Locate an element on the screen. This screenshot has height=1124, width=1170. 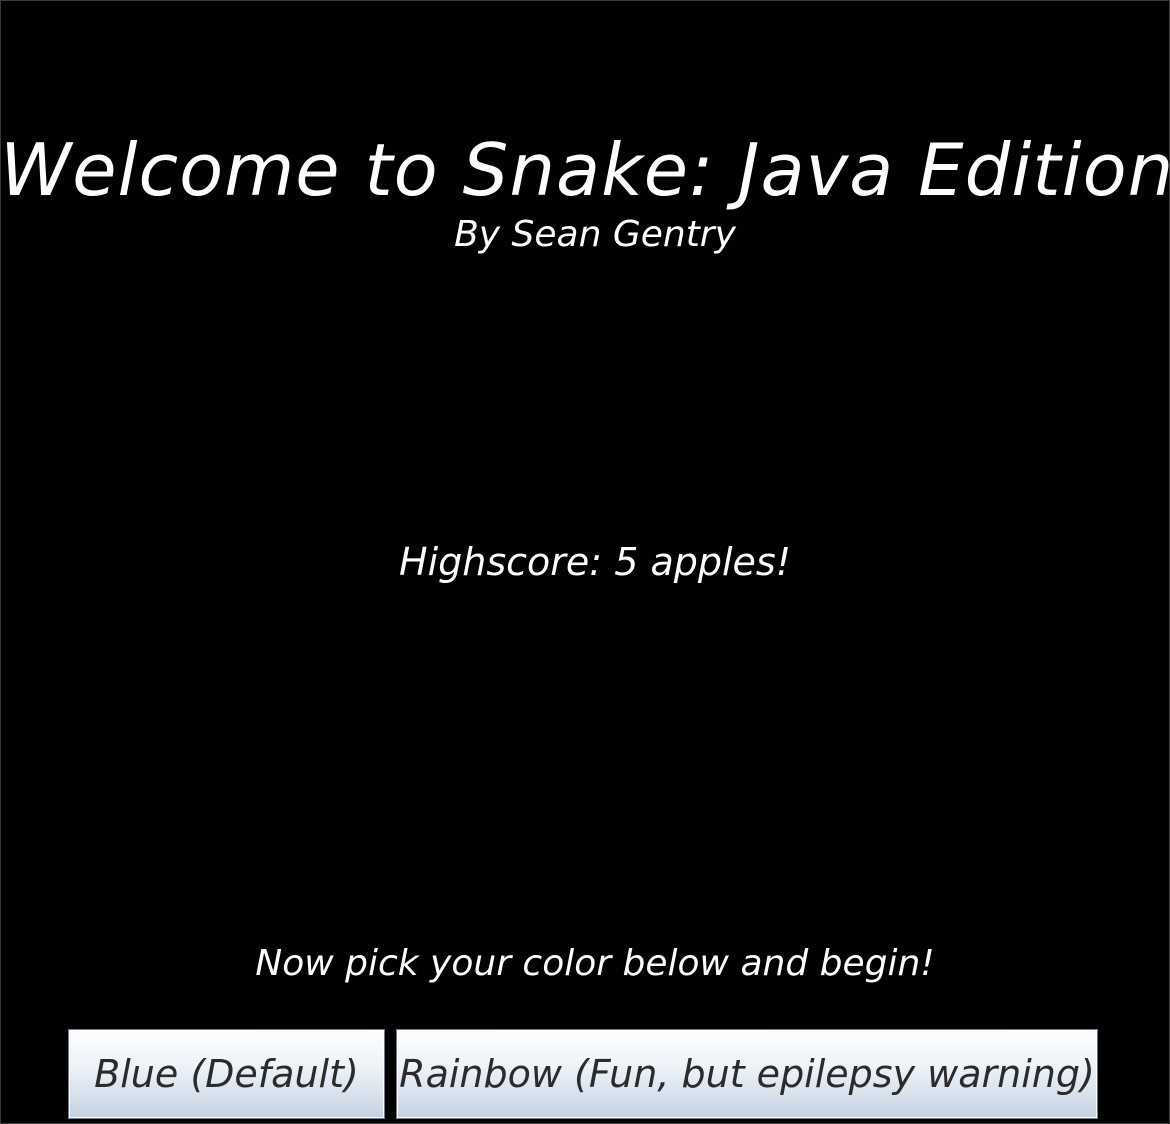
blue-color-button: Blue (Default) is located at coordinates (226, 1074).